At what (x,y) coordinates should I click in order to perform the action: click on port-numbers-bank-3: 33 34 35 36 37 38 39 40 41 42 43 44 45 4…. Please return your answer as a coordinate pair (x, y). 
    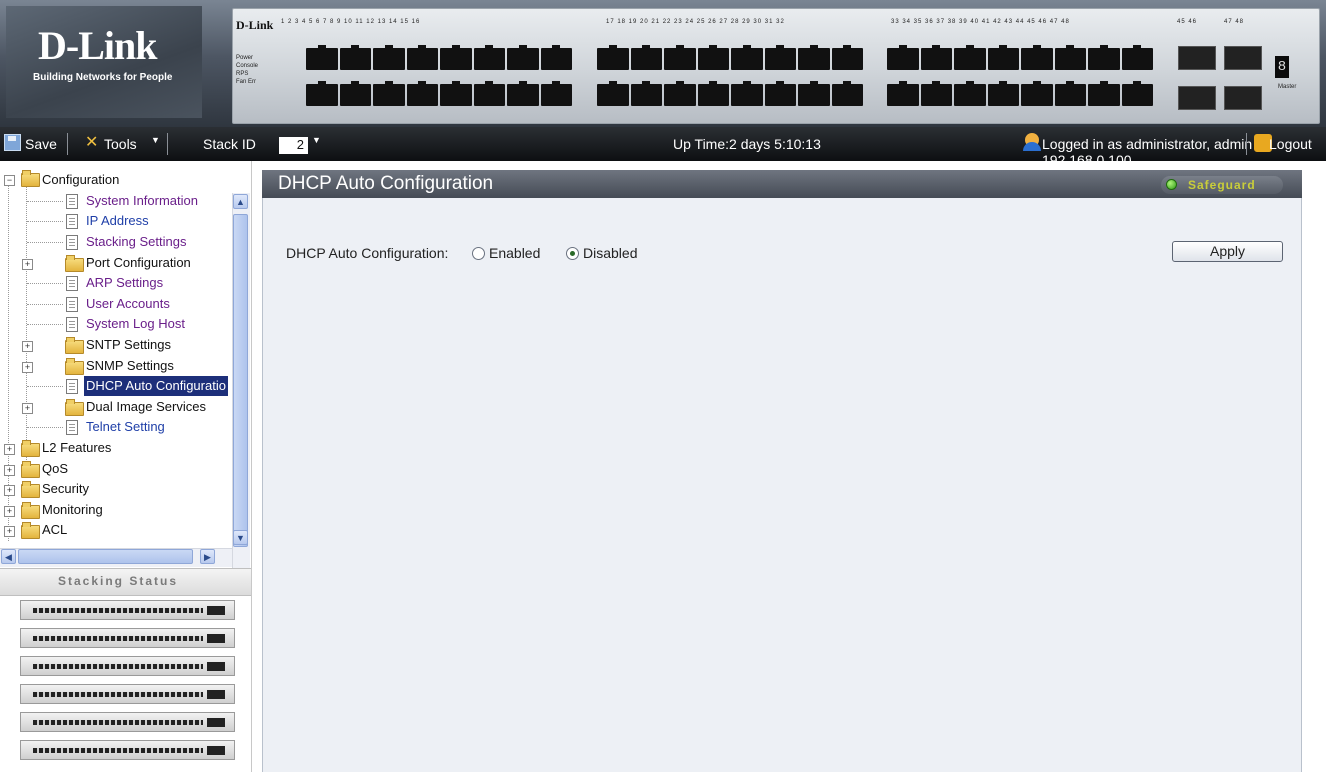
    Looking at the image, I should click on (980, 22).